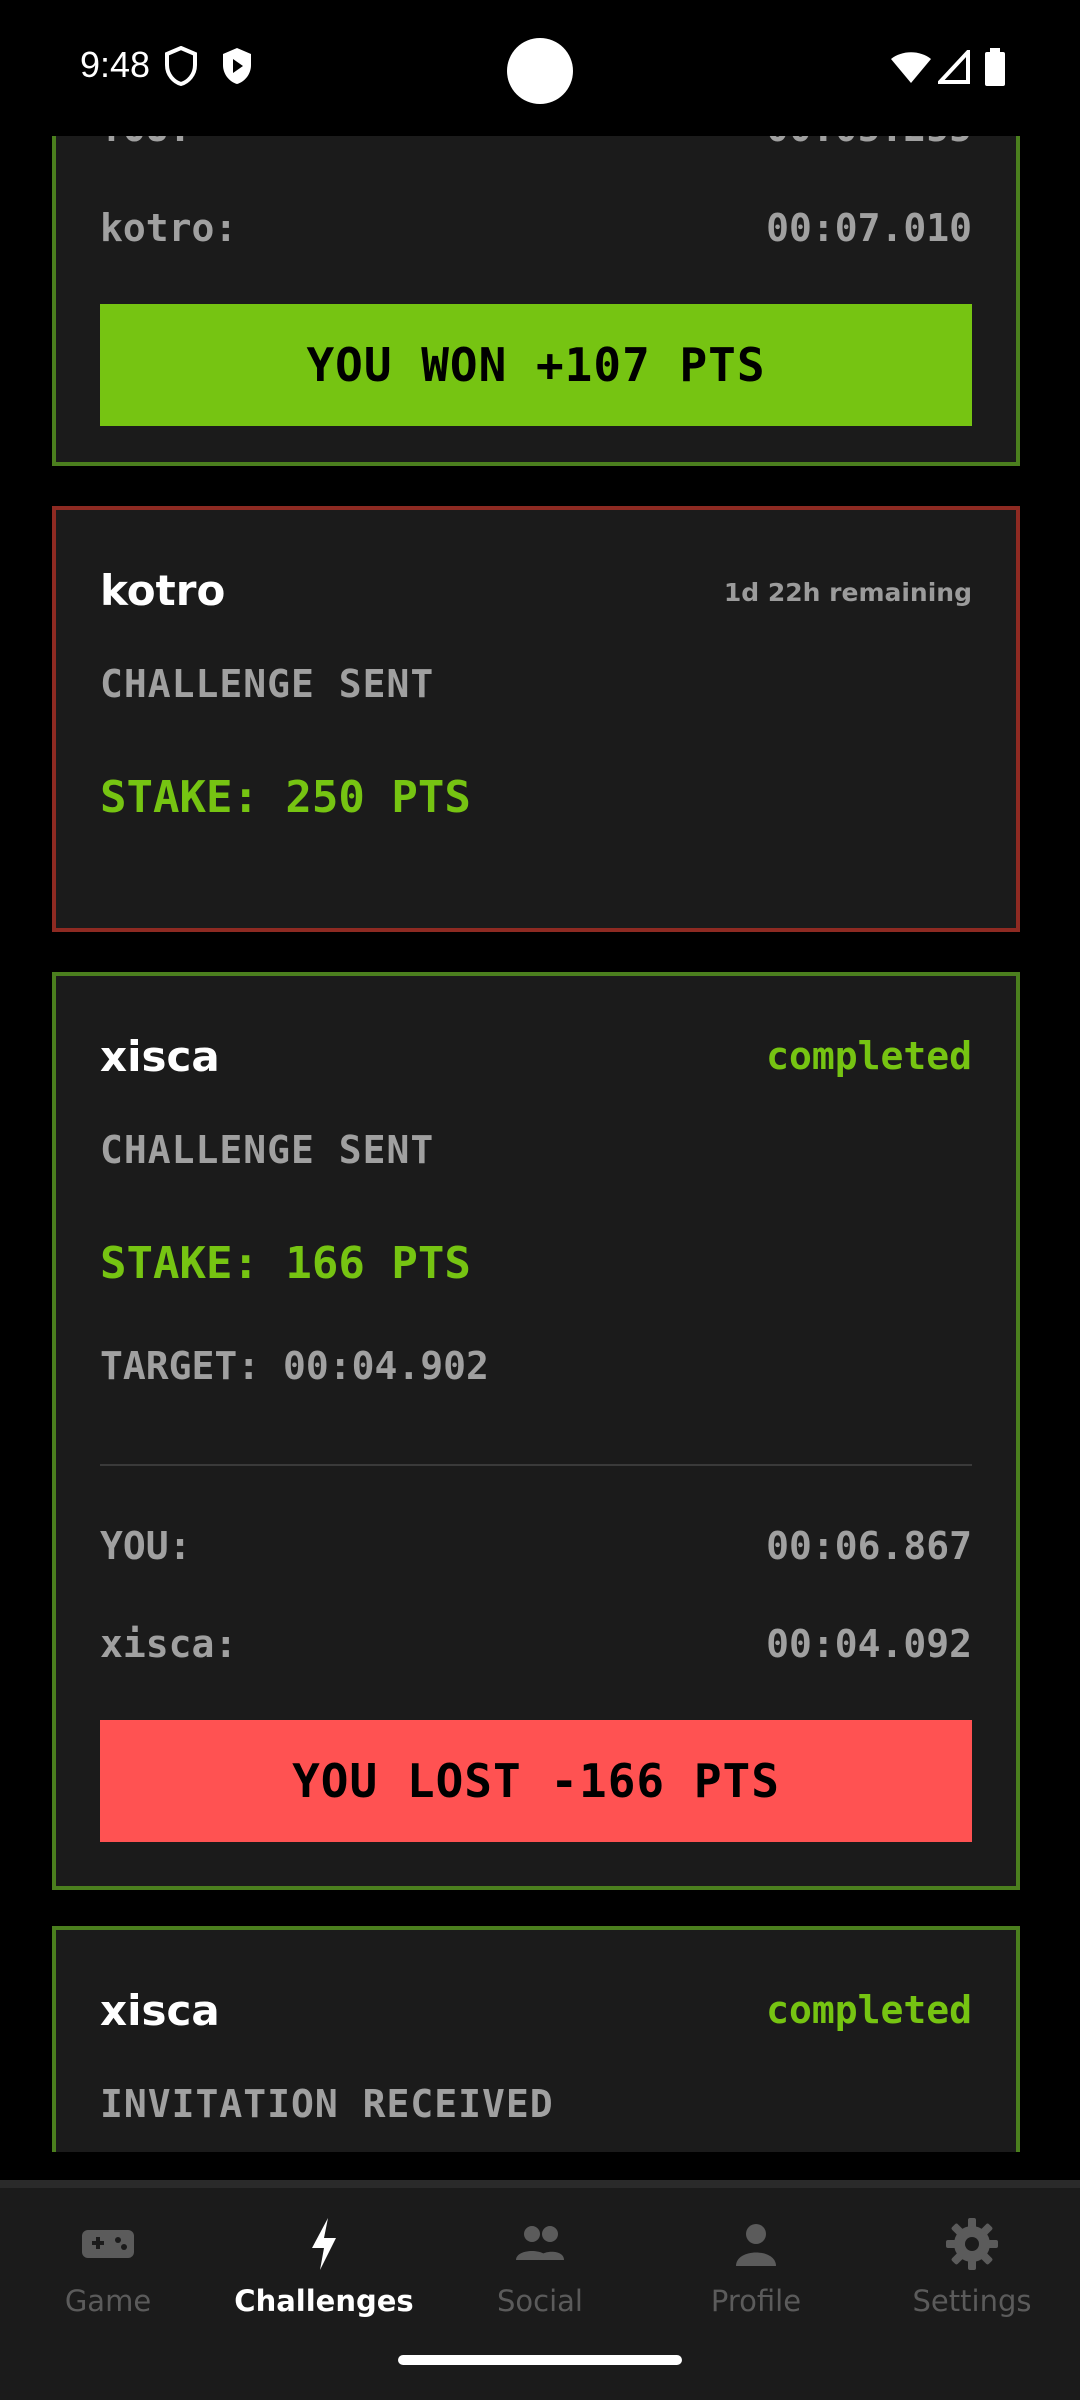 This screenshot has width=1080, height=2400. What do you see at coordinates (169, 1644) in the screenshot?
I see `opponent-label: xisca:` at bounding box center [169, 1644].